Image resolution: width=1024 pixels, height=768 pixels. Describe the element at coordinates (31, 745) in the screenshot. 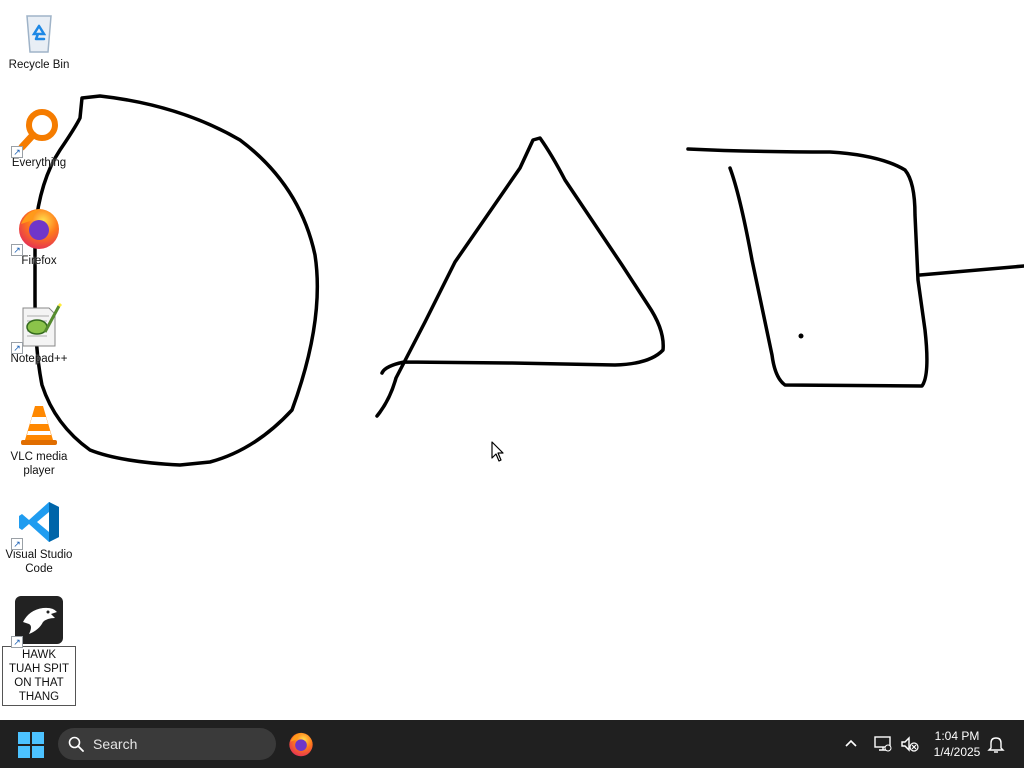

I see `windows-start-icon` at that location.